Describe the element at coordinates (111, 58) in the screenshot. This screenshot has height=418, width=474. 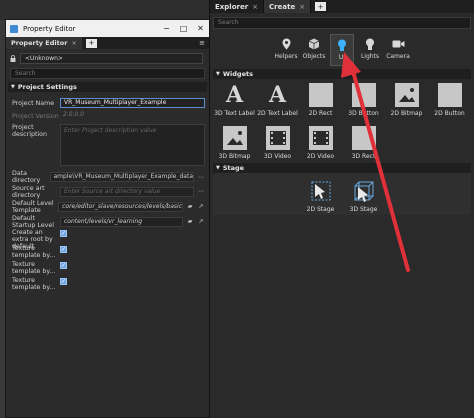
I see `object-selector: <Unknown>` at that location.